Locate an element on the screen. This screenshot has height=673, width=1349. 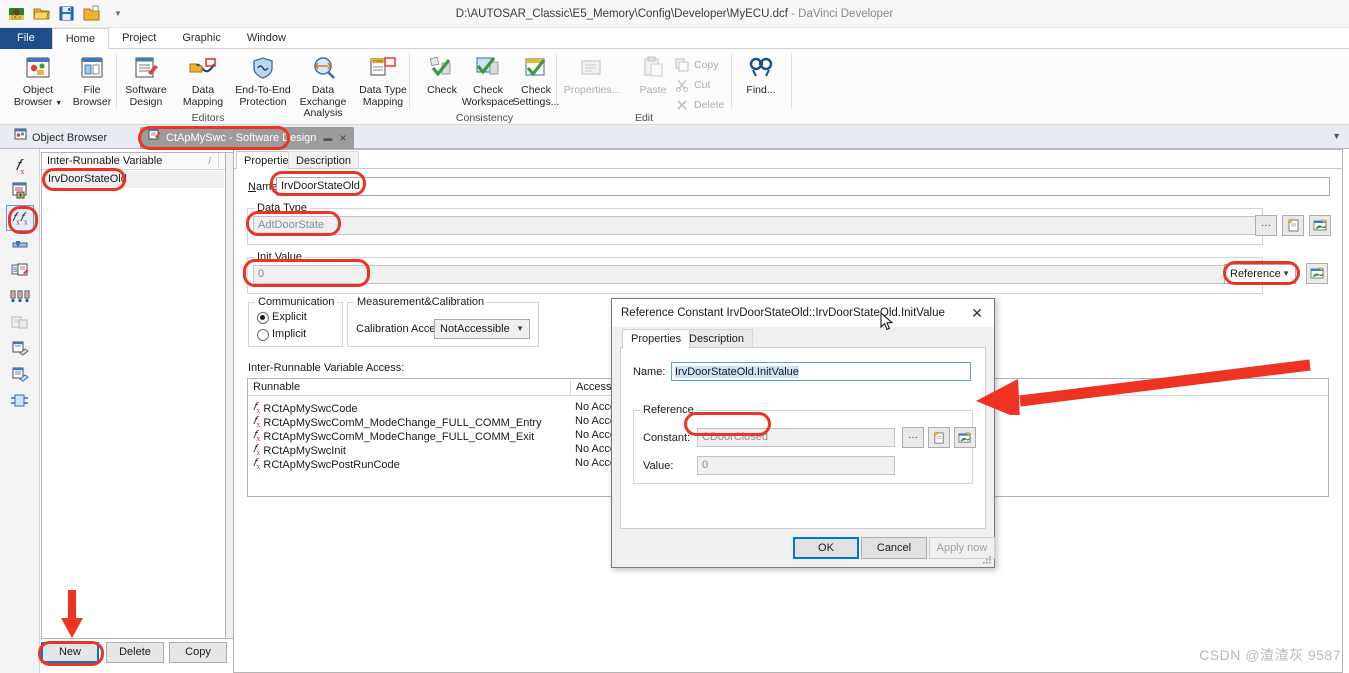
dialog-tab-properties: Properties is located at coordinates (656, 339).